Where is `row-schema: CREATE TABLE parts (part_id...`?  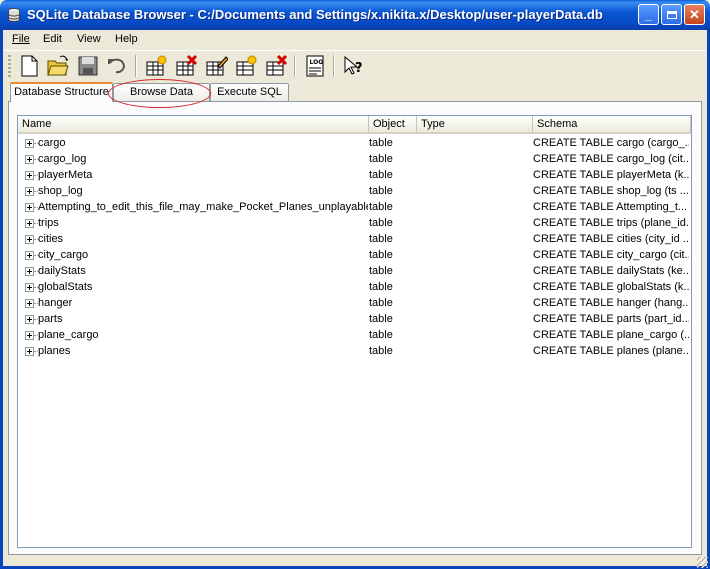 row-schema: CREATE TABLE parts (part_id... is located at coordinates (611, 319).